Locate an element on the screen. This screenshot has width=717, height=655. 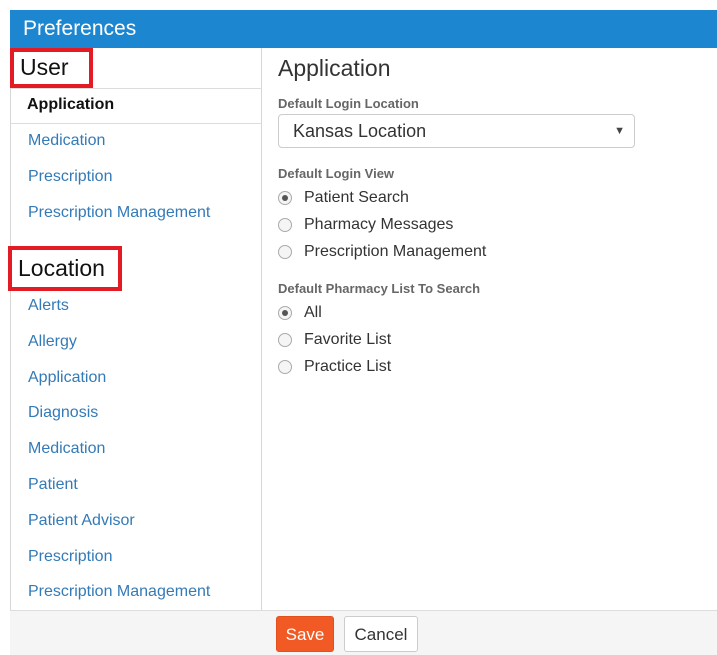
cancel-button: Cancel is located at coordinates (381, 634).